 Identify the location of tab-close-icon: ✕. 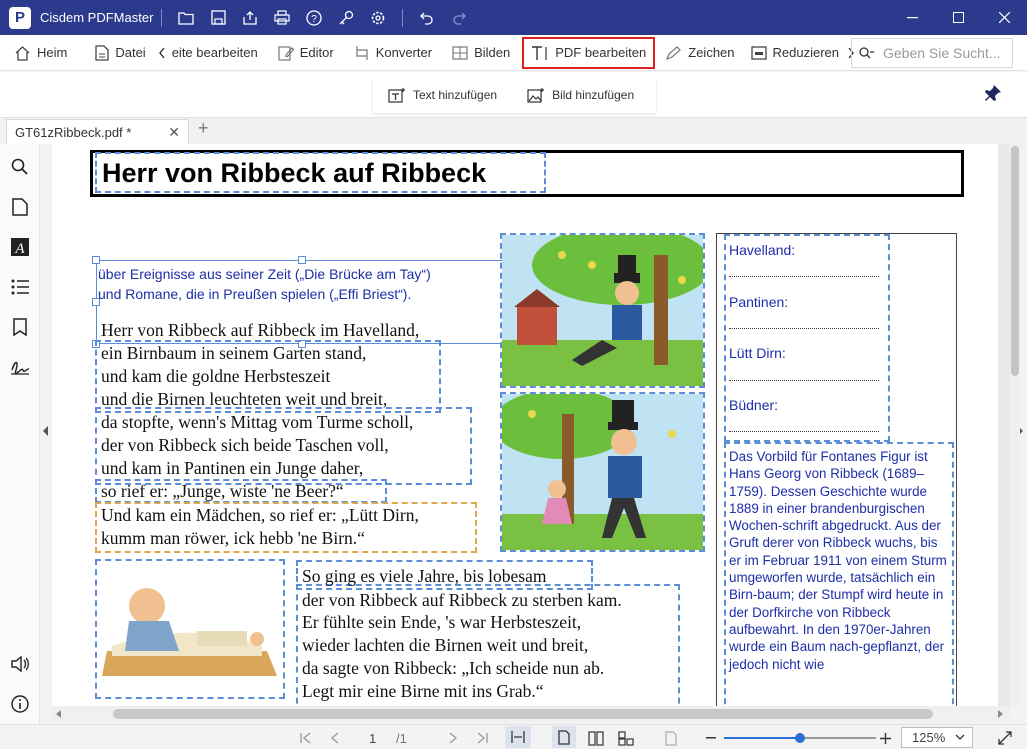
(174, 132).